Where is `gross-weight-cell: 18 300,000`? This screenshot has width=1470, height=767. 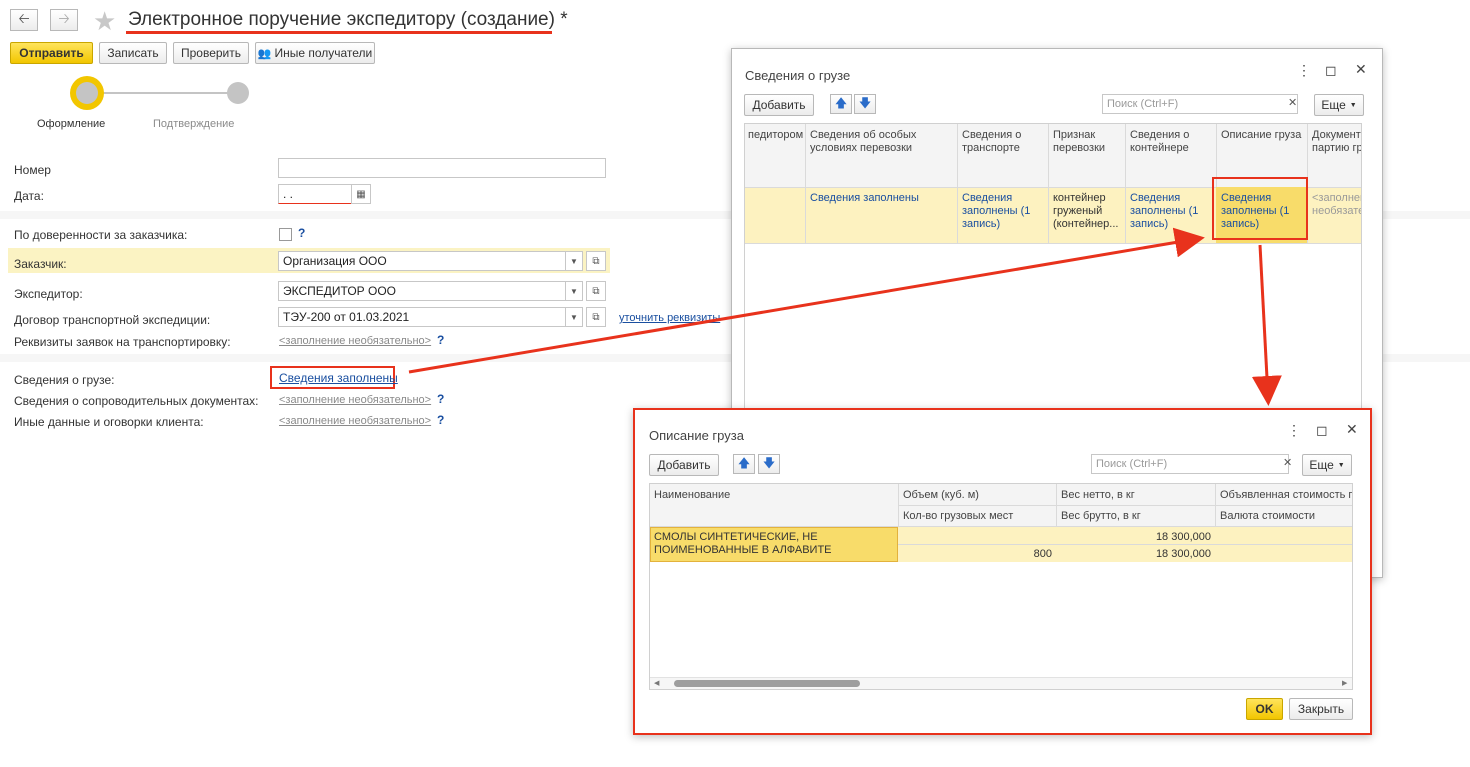 gross-weight-cell: 18 300,000 is located at coordinates (1136, 554).